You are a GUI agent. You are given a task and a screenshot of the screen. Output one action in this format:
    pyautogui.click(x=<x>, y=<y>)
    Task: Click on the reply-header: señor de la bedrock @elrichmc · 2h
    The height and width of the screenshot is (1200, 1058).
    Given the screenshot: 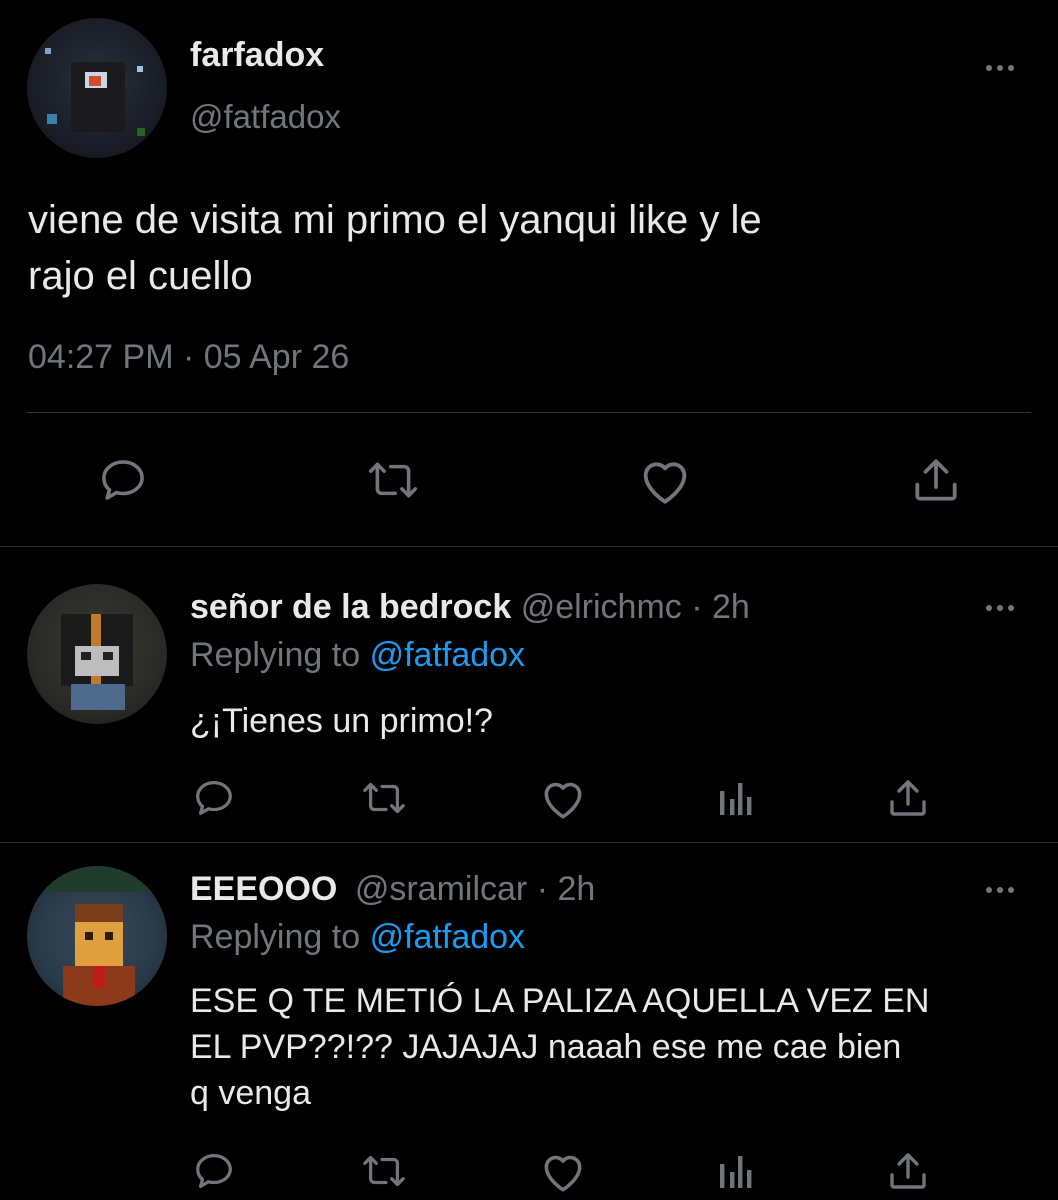 What is the action you would take?
    pyautogui.click(x=470, y=607)
    